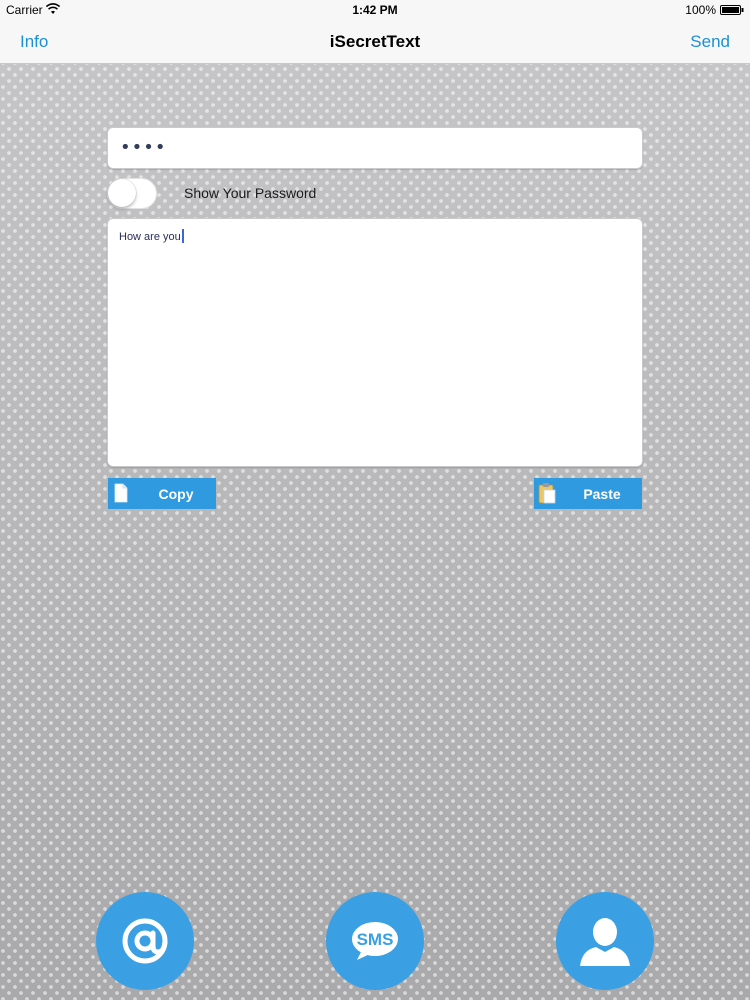 This screenshot has height=1000, width=750. I want to click on sms-label: SMS, so click(375, 939).